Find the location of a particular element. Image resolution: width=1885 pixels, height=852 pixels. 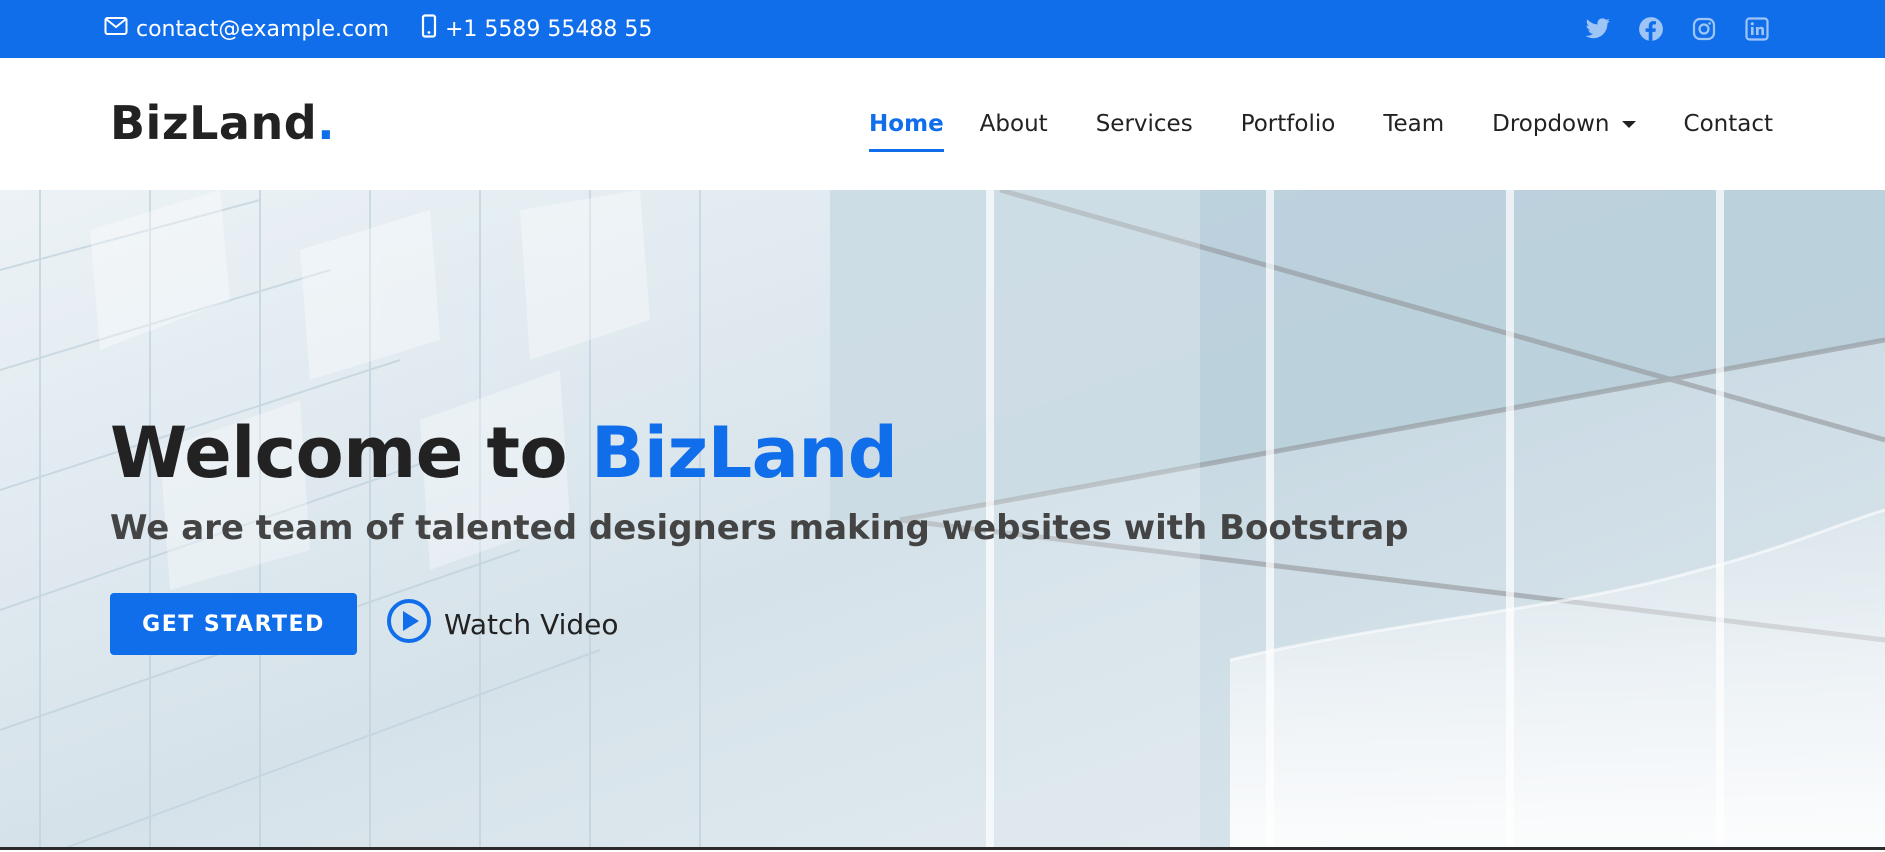

nav-contact: Contact is located at coordinates (1728, 124).